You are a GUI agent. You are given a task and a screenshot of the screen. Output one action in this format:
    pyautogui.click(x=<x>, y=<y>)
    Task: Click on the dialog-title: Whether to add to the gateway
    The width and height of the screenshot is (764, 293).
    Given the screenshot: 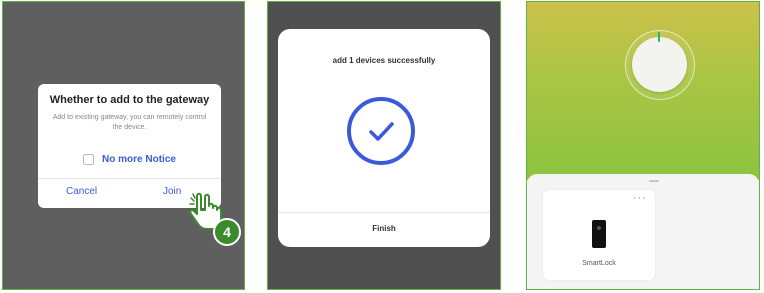 What is the action you would take?
    pyautogui.click(x=129, y=100)
    